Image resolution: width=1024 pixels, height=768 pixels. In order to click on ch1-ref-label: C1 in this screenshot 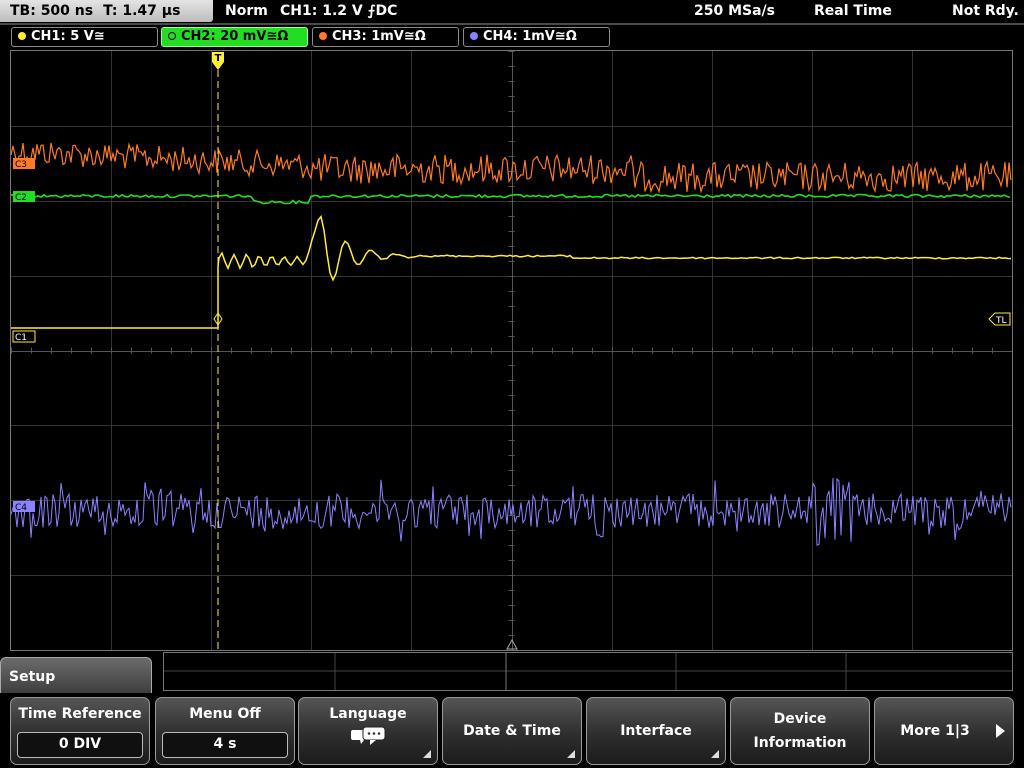, I will do `click(21, 338)`.